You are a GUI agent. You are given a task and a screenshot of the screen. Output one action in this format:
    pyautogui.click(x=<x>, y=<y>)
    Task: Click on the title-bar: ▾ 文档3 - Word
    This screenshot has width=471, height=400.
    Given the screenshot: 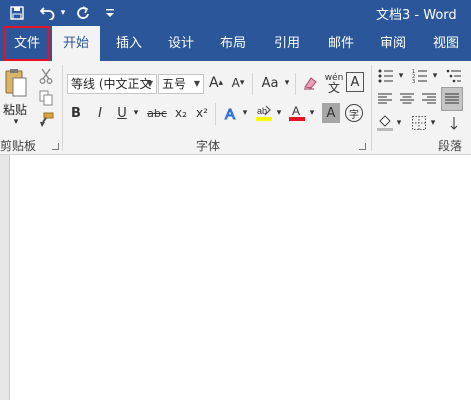 What is the action you would take?
    pyautogui.click(x=235, y=13)
    